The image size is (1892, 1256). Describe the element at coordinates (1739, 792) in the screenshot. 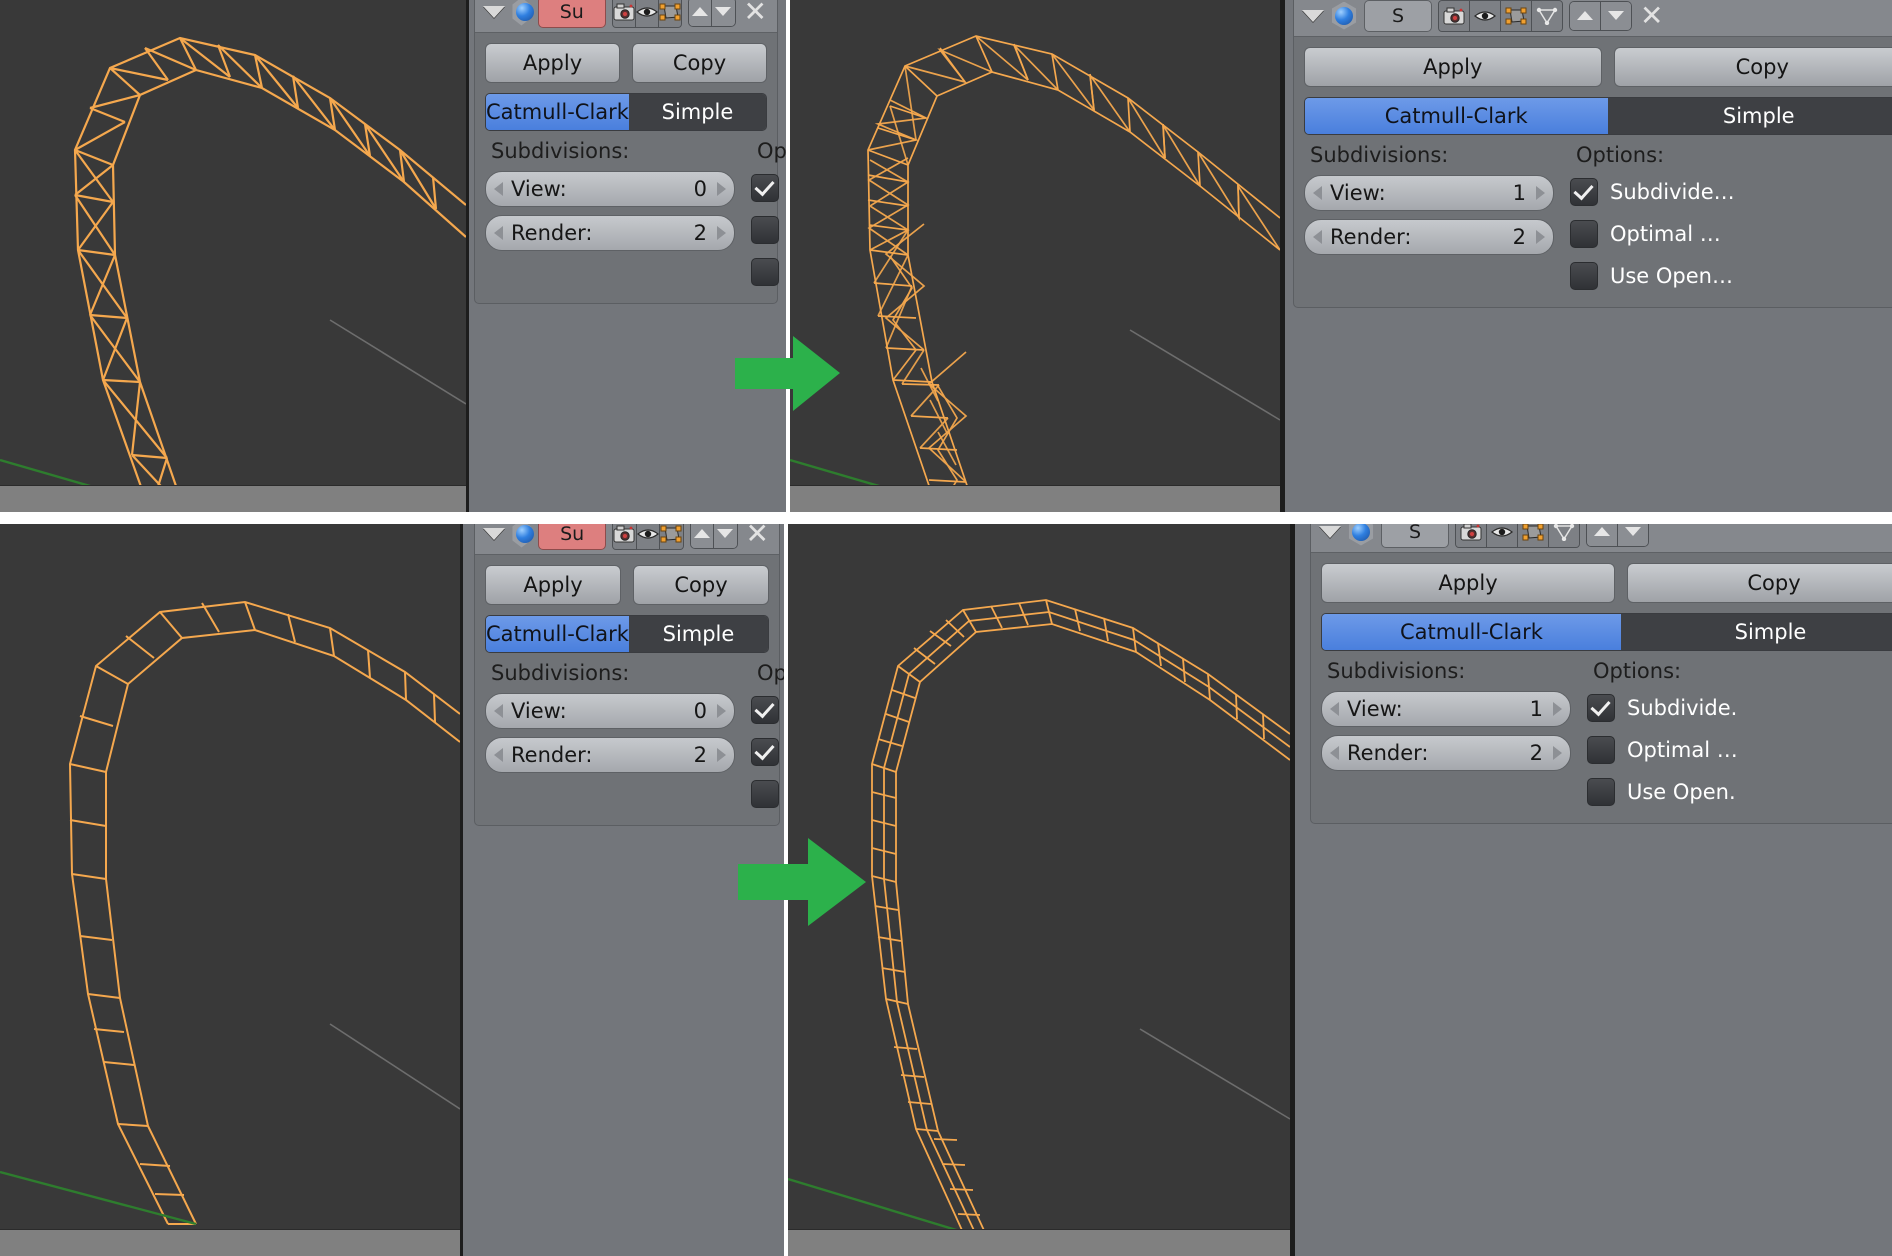

I see `option-use-opensubdiv: Use Open.` at that location.